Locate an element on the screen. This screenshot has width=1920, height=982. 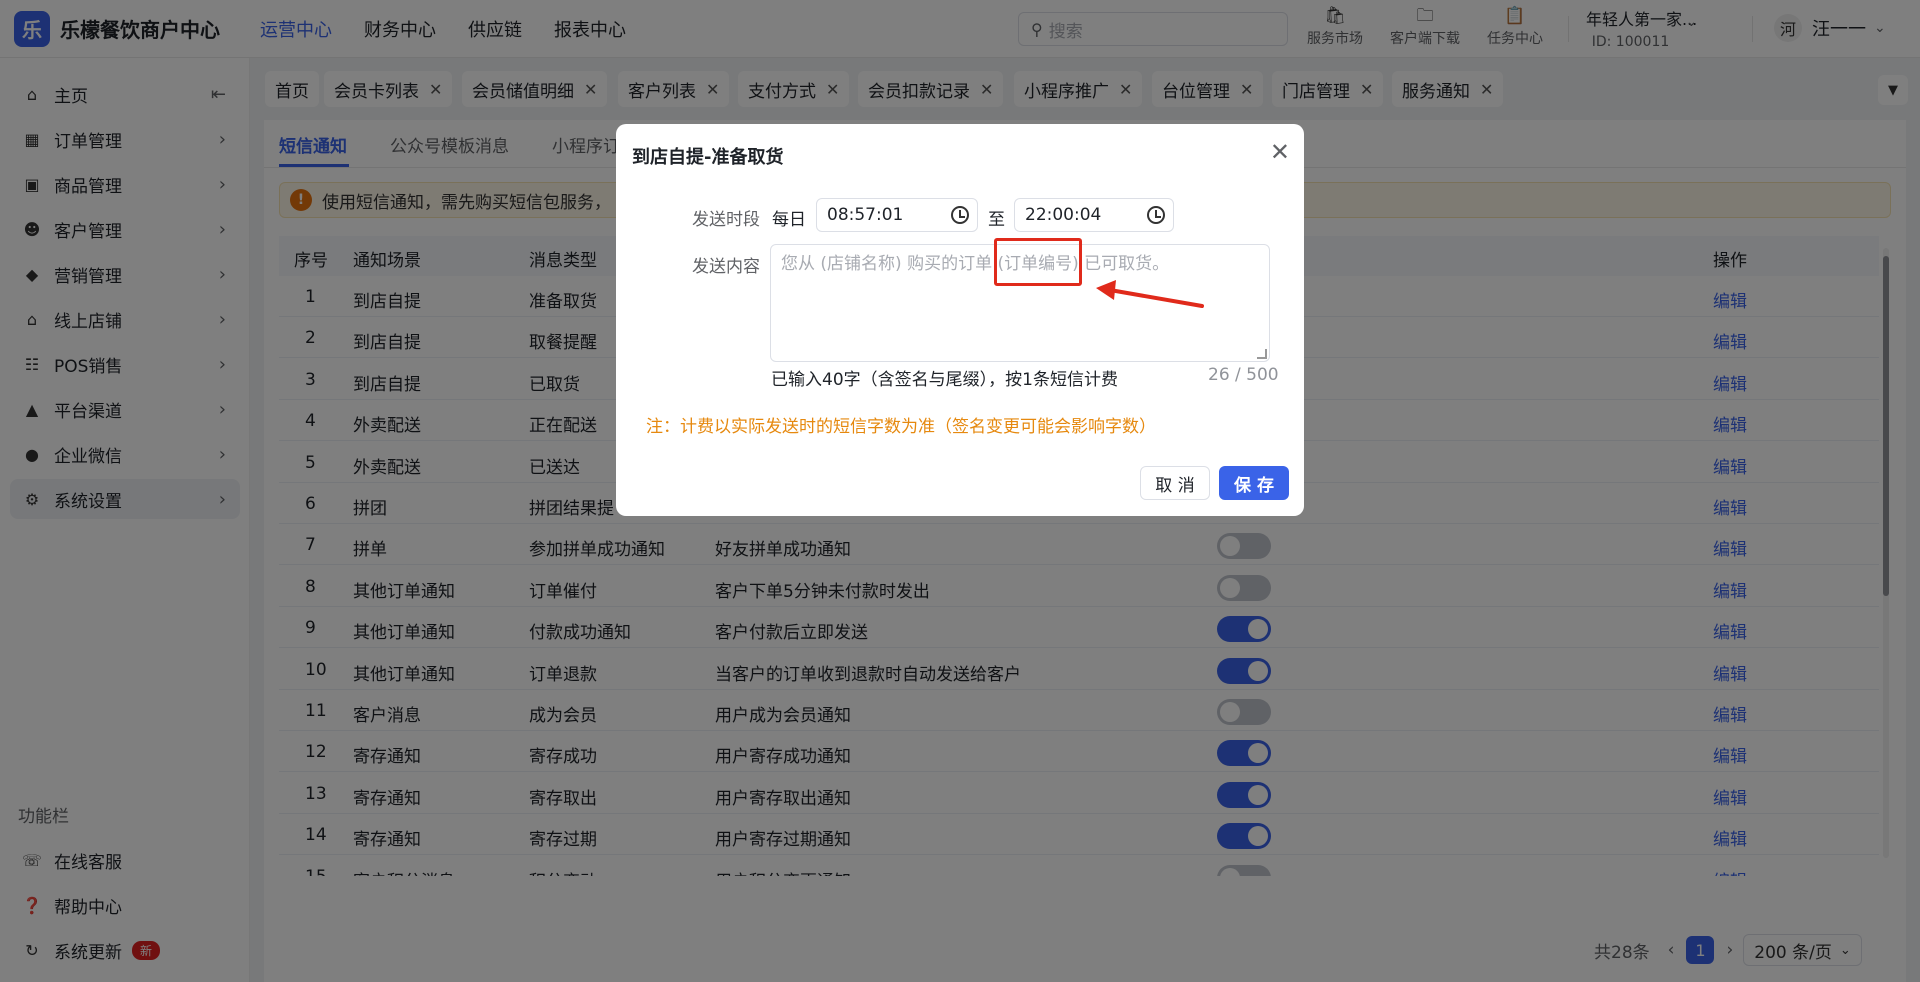
dialog-title: 到店自提-准备取货 is located at coordinates (708, 157).